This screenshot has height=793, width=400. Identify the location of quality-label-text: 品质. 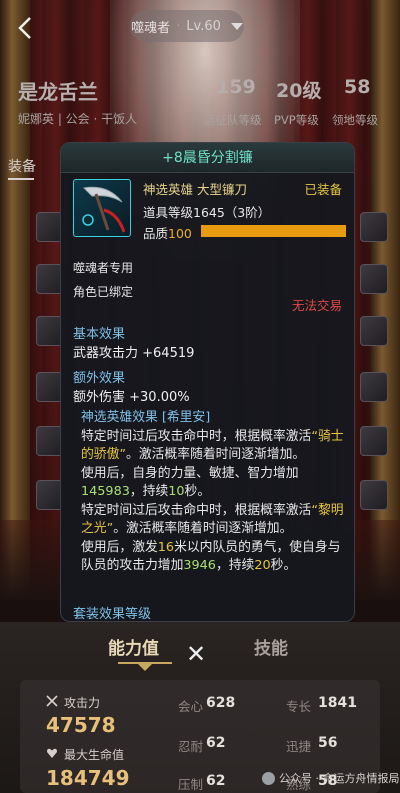
(156, 233).